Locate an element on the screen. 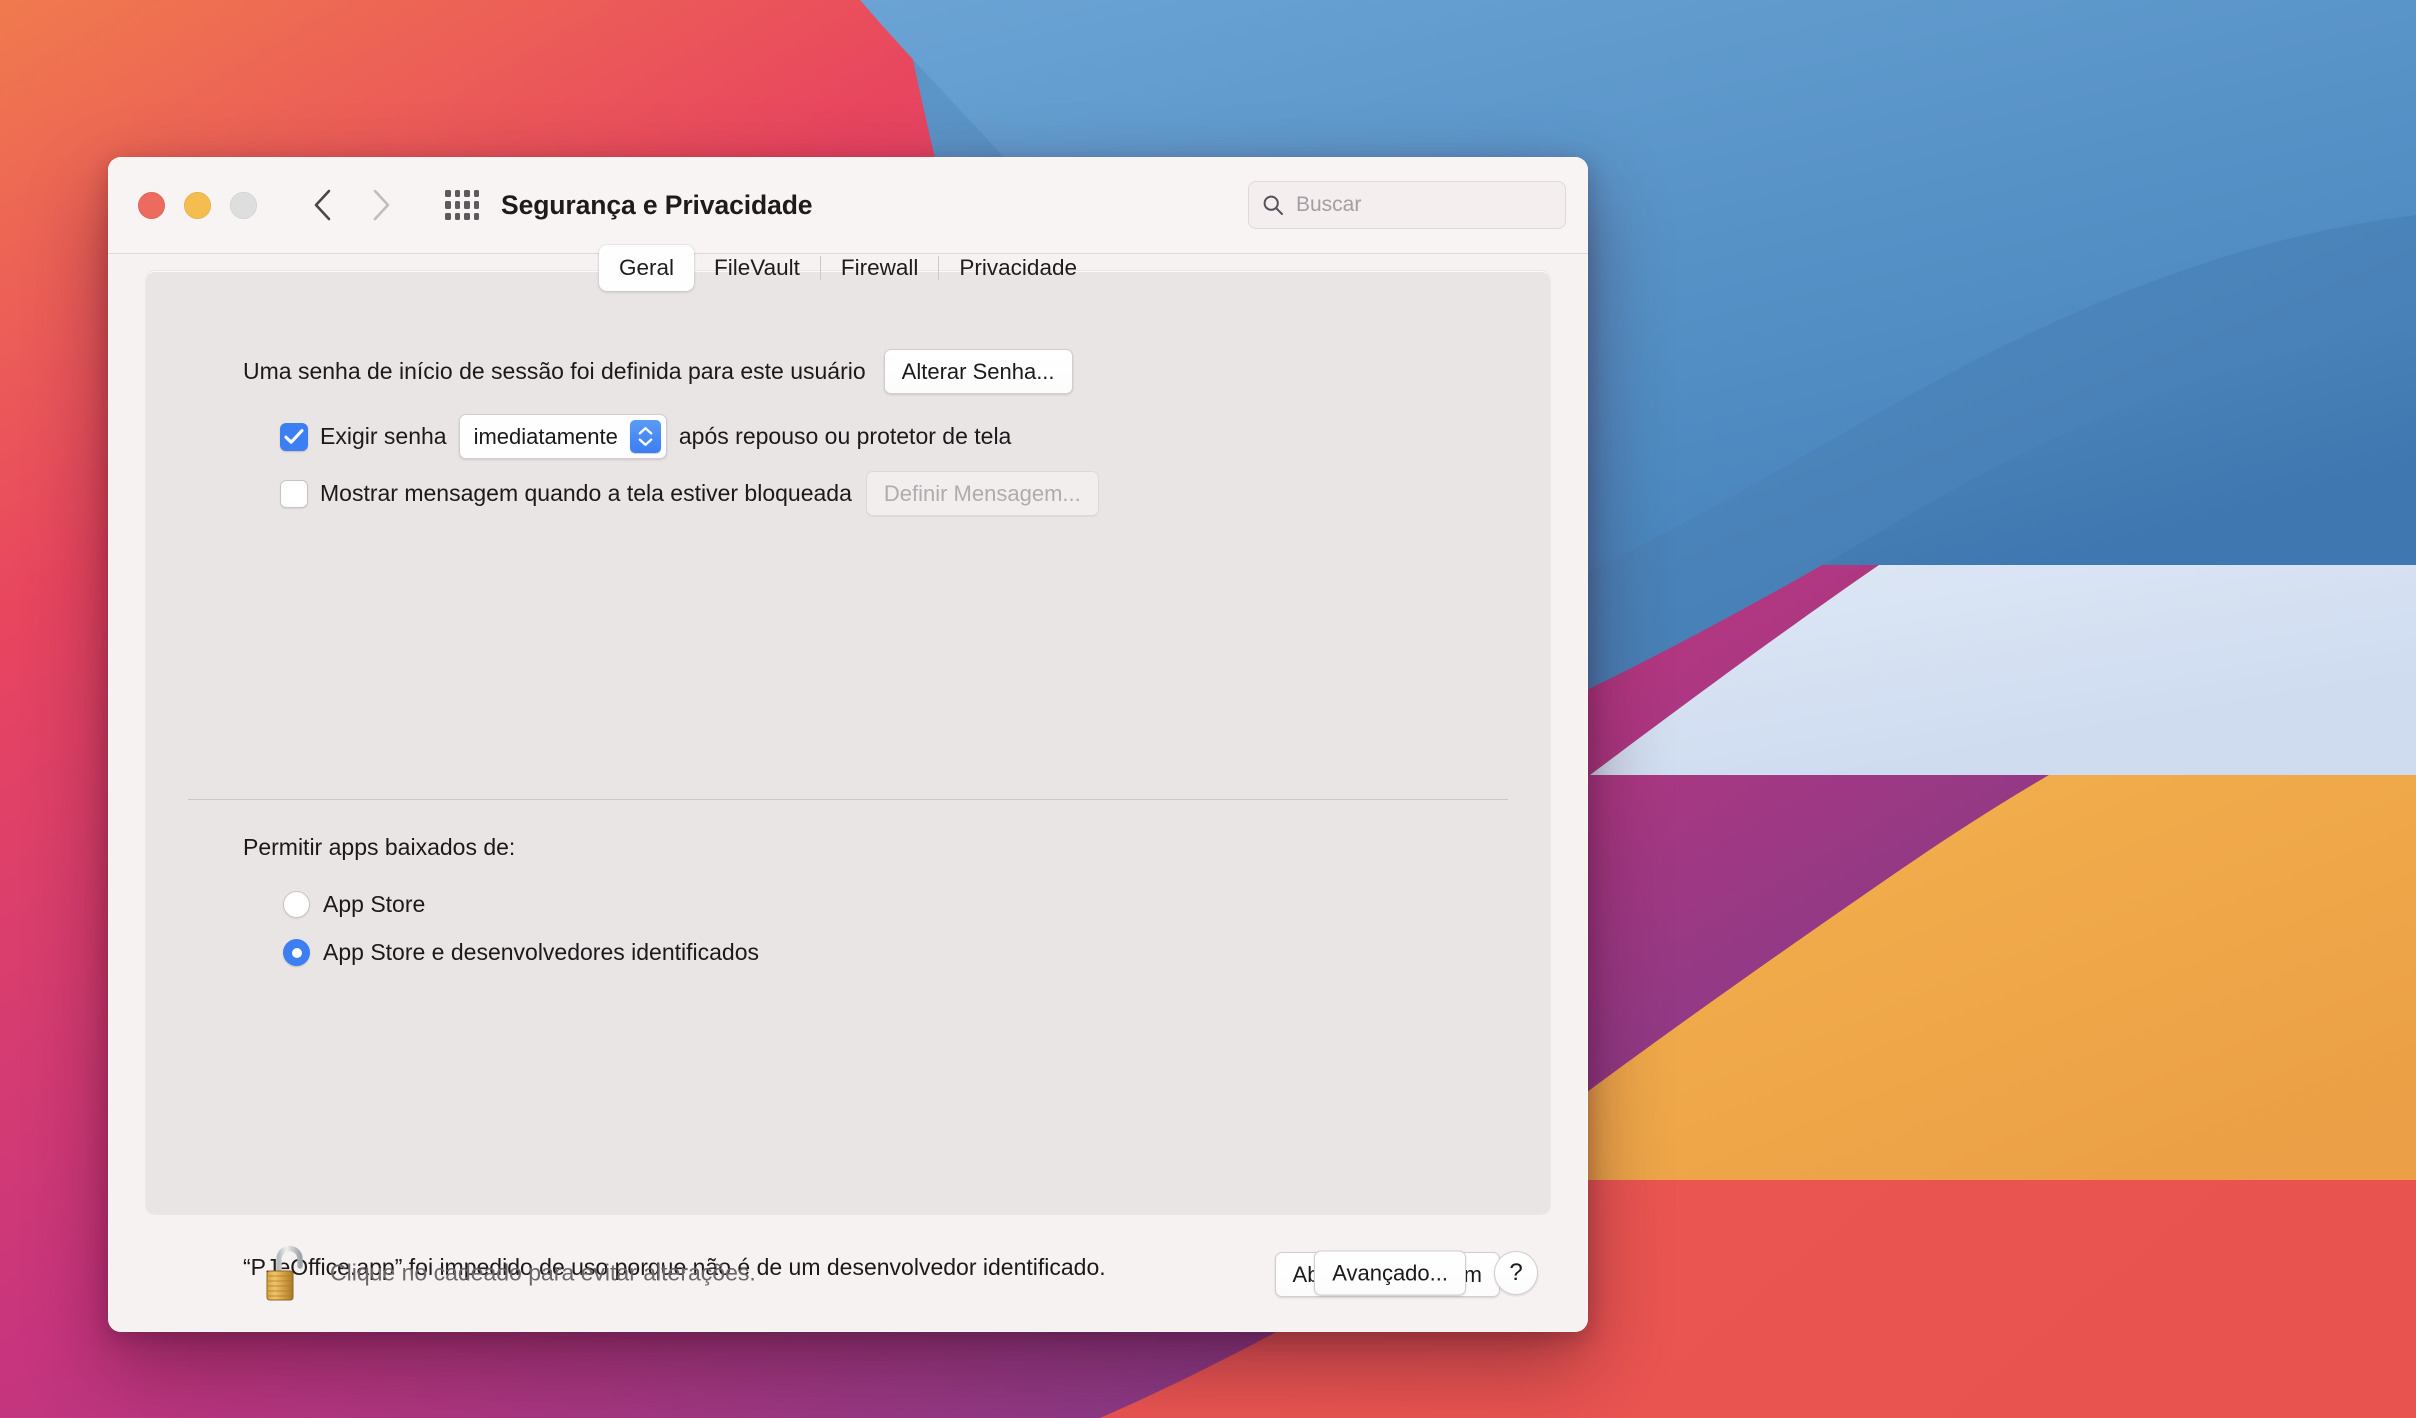 This screenshot has height=1418, width=2416. tab-privacidade: Privacidade is located at coordinates (1018, 268).